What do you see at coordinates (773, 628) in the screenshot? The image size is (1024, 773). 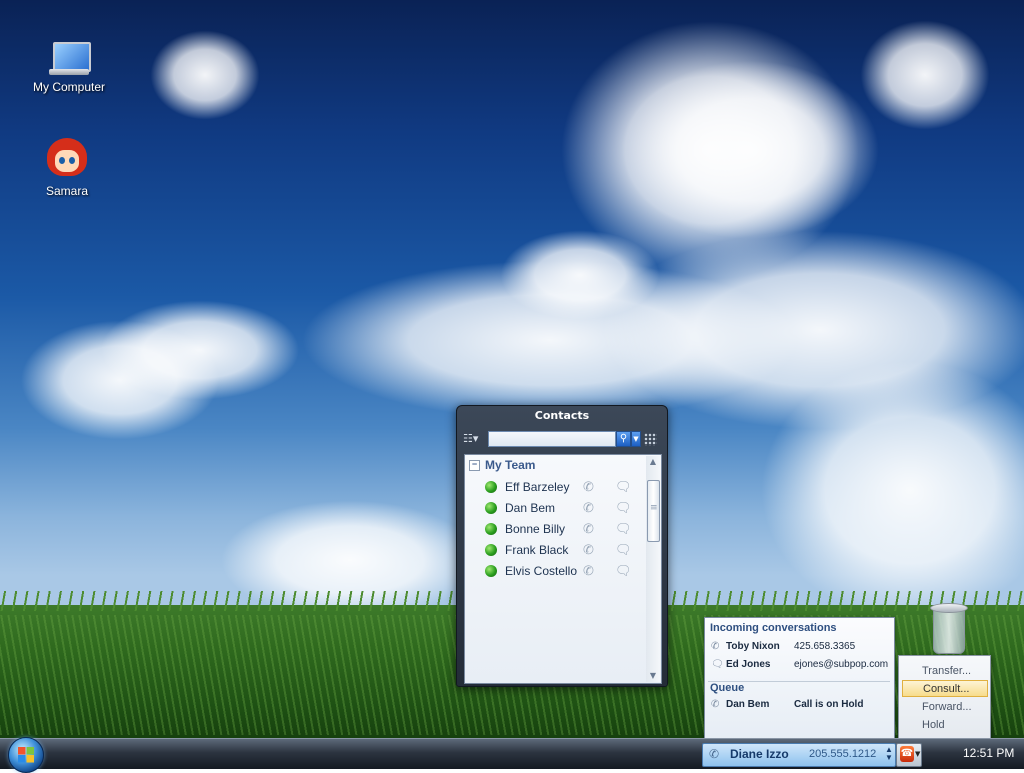 I see `incoming-header: Incoming conversations` at bounding box center [773, 628].